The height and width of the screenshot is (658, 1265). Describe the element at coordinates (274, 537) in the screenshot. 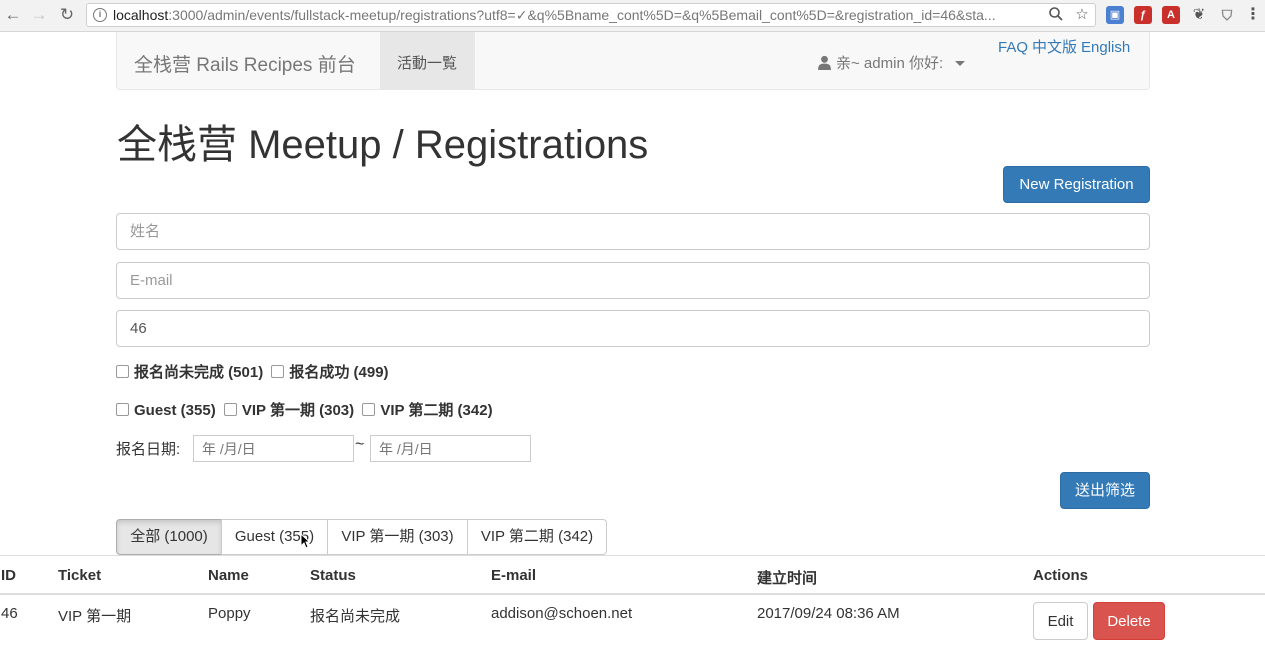

I see `tab-guest: Guest (355)` at that location.